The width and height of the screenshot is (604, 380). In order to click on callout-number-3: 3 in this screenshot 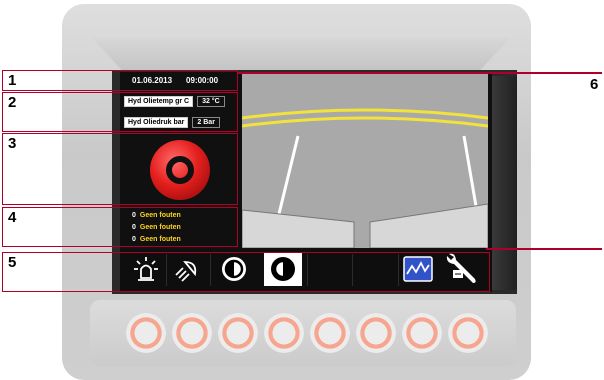, I will do `click(12, 143)`.